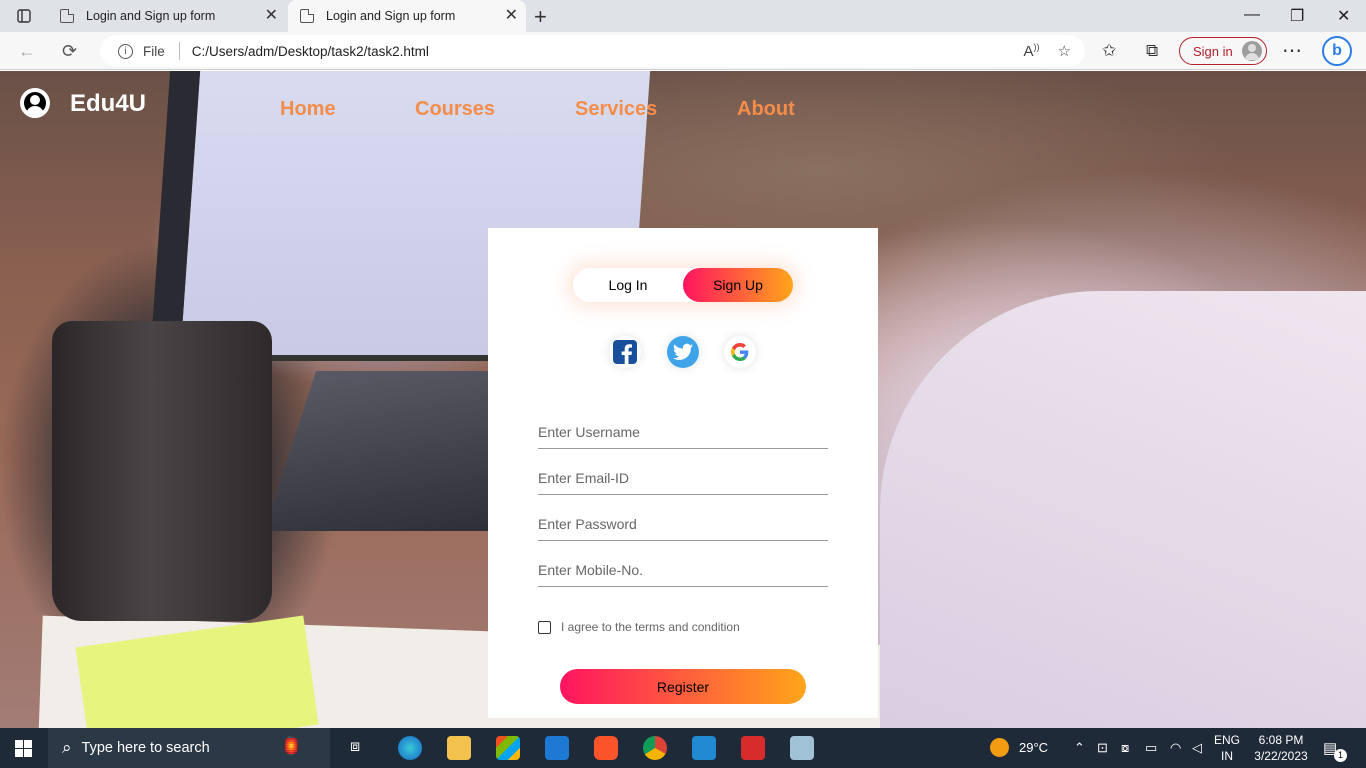 This screenshot has width=1366, height=768. What do you see at coordinates (1125, 748) in the screenshot?
I see `tray-icon: ⧇` at bounding box center [1125, 748].